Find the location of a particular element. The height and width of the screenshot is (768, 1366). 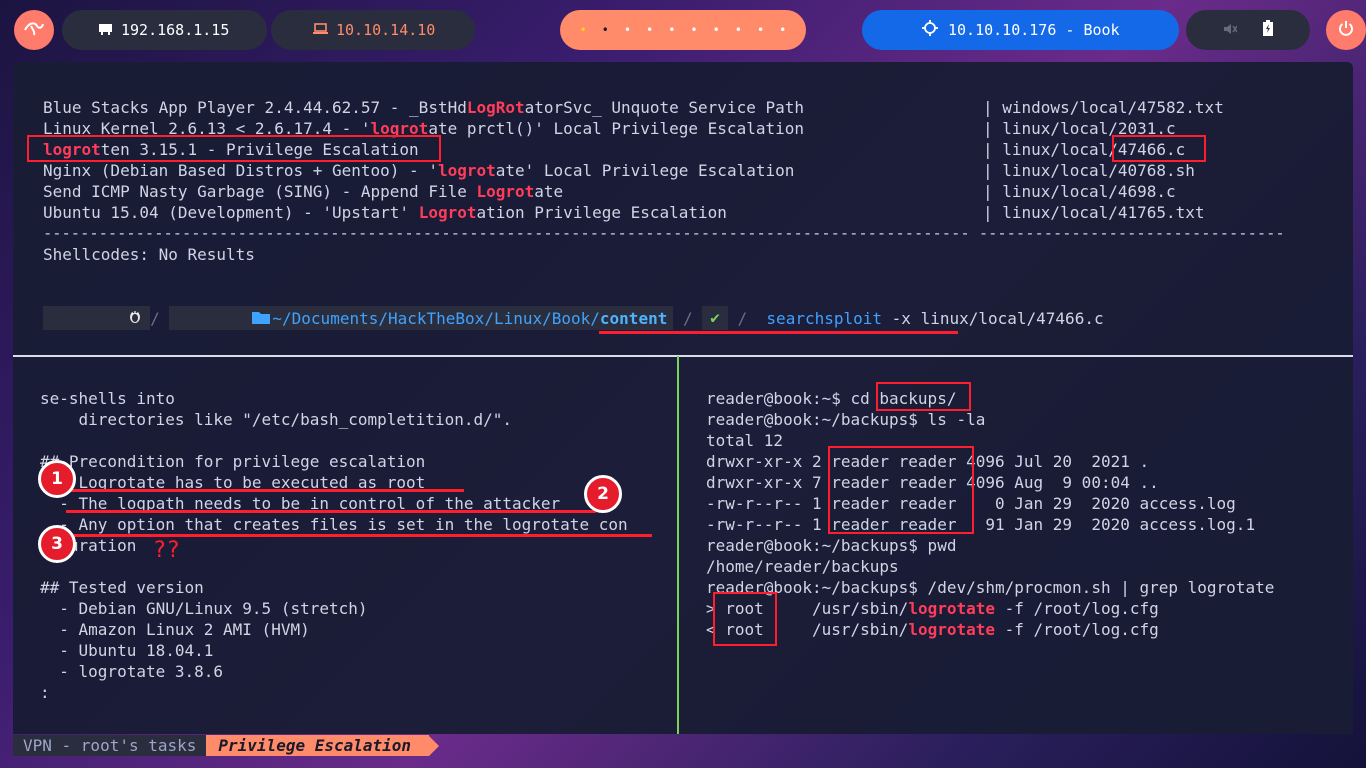

result-path: | windows/local/47582.txt is located at coordinates (1103, 107).